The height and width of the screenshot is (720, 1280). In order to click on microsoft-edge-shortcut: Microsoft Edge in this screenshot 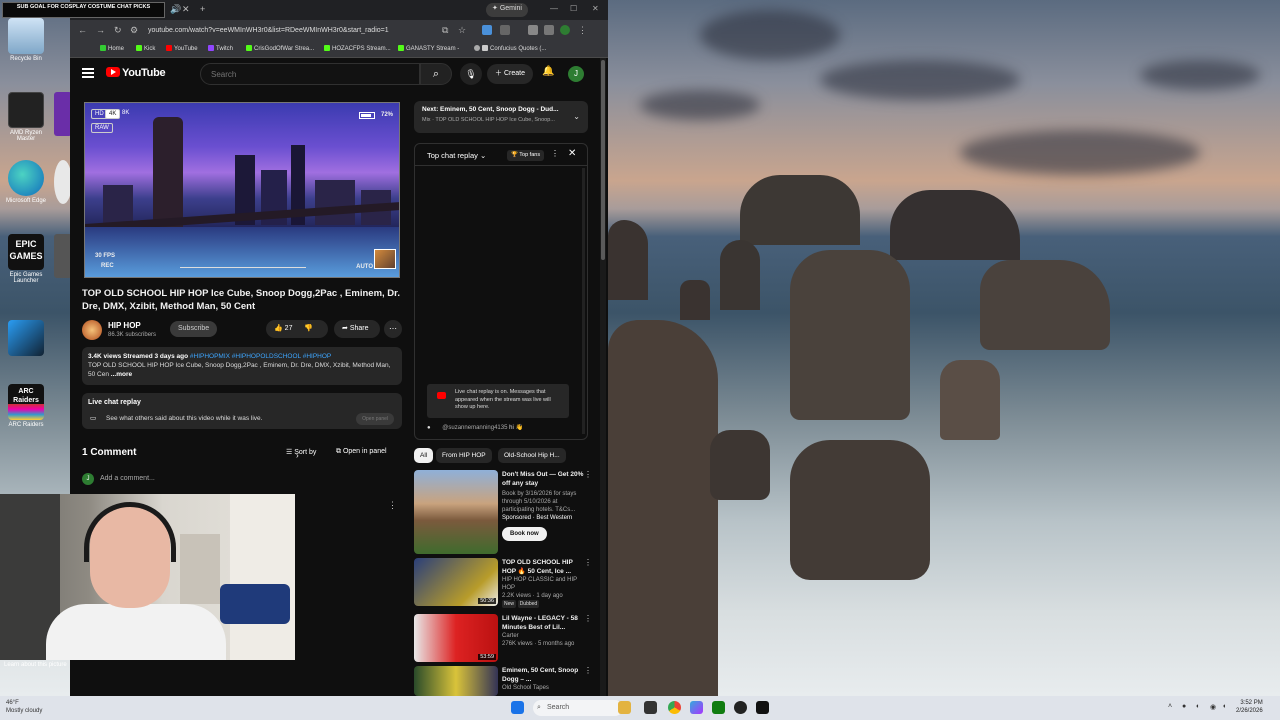, I will do `click(26, 182)`.